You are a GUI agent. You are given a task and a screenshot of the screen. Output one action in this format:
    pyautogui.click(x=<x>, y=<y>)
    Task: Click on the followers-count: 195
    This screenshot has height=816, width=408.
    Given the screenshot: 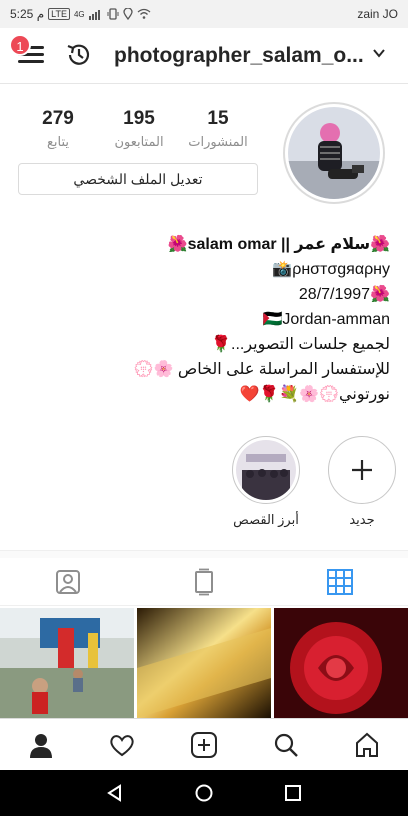 What is the action you would take?
    pyautogui.click(x=139, y=118)
    